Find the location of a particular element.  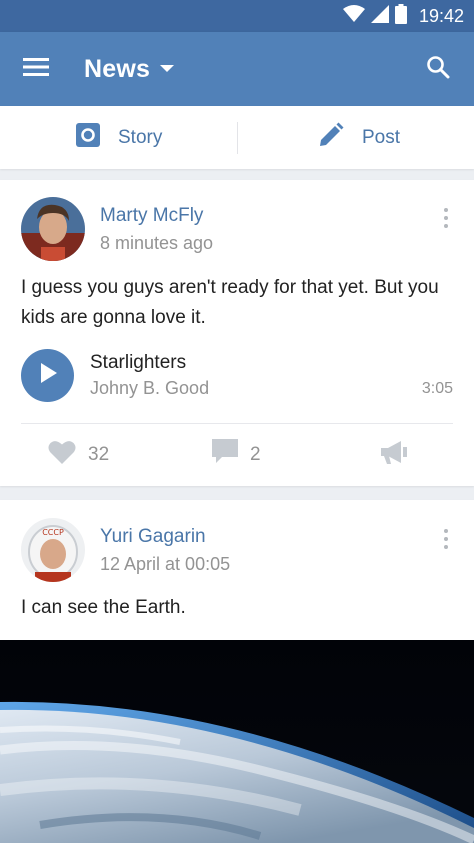

author-name: Marty McFly is located at coordinates (151, 216).